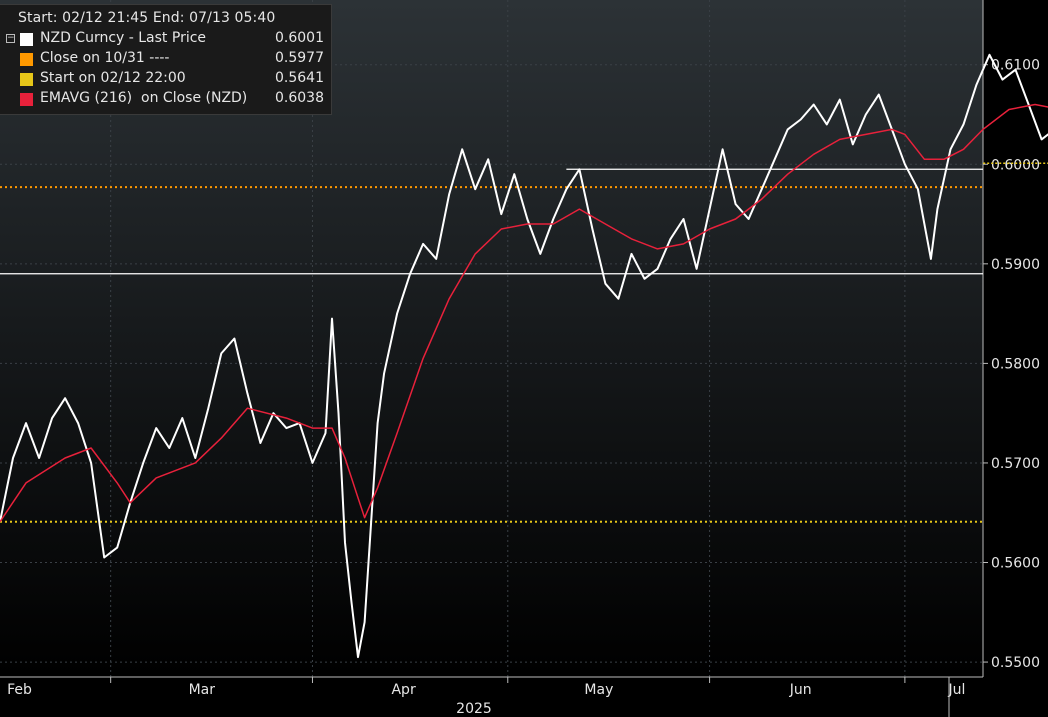  What do you see at coordinates (299, 78) in the screenshot?
I see `legend-value-start: 0.5641` at bounding box center [299, 78].